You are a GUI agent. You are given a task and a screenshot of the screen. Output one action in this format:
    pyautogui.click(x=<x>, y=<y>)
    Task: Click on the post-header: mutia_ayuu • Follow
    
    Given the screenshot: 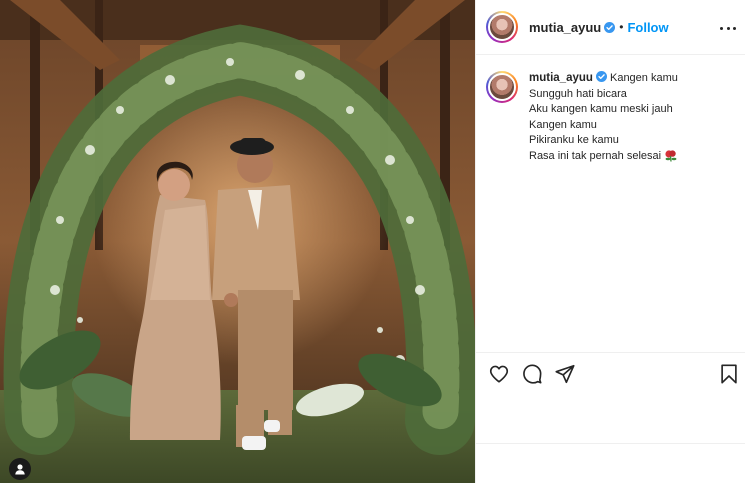 What is the action you would take?
    pyautogui.click(x=610, y=27)
    